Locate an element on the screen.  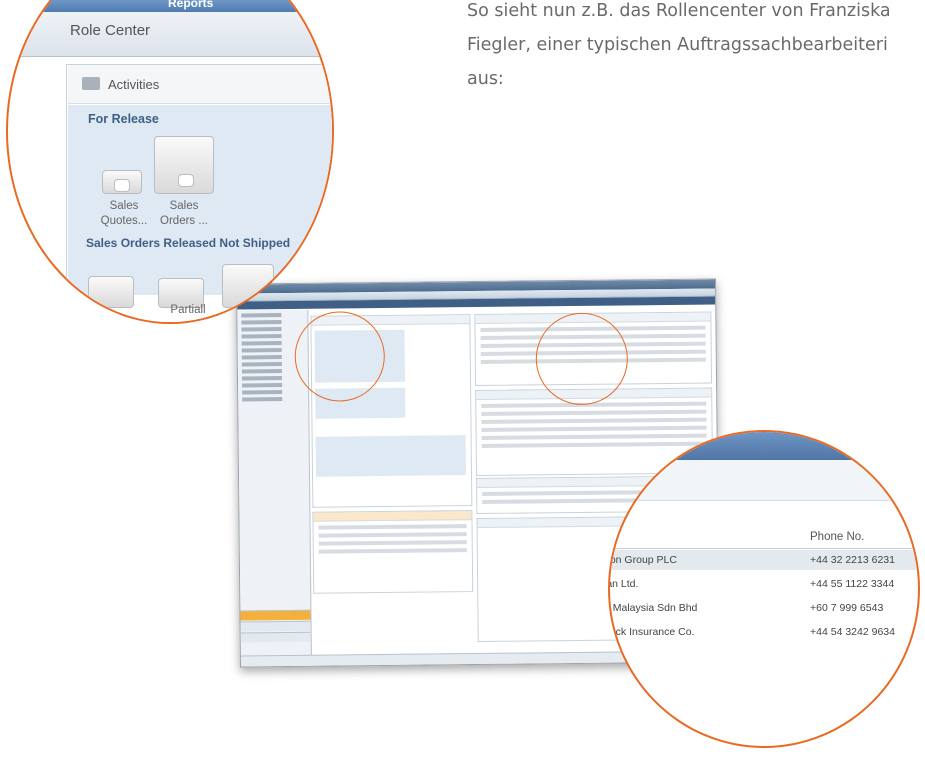
my-notifications-part is located at coordinates (393, 552).